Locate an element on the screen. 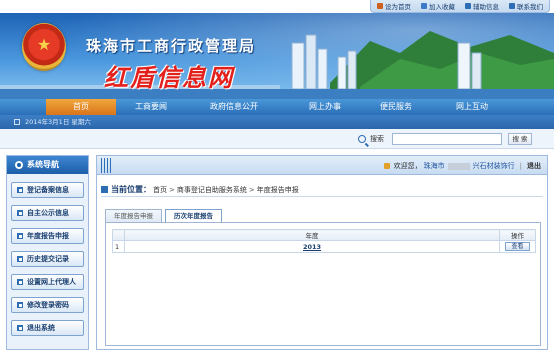  row-action-cell: 查看 is located at coordinates (517, 246).